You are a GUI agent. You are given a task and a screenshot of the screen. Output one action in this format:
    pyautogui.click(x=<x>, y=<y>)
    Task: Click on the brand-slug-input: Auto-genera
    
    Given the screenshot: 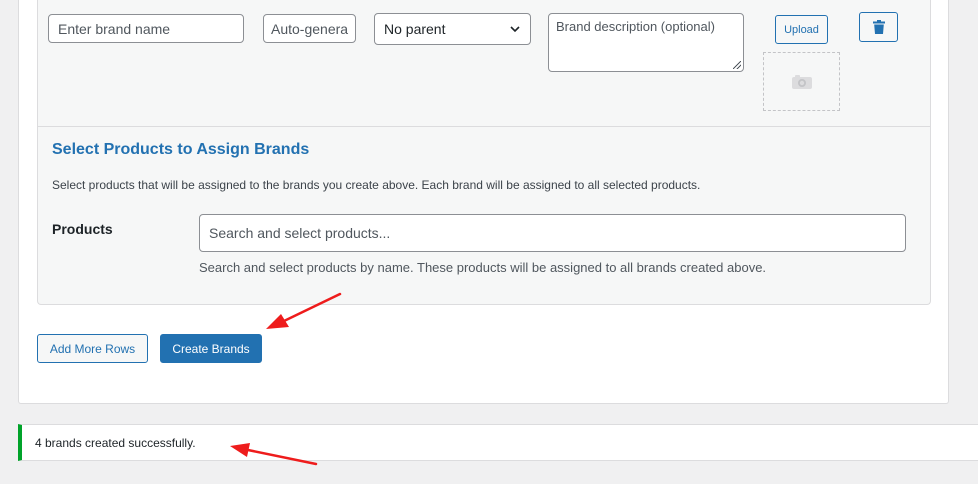 What is the action you would take?
    pyautogui.click(x=309, y=28)
    